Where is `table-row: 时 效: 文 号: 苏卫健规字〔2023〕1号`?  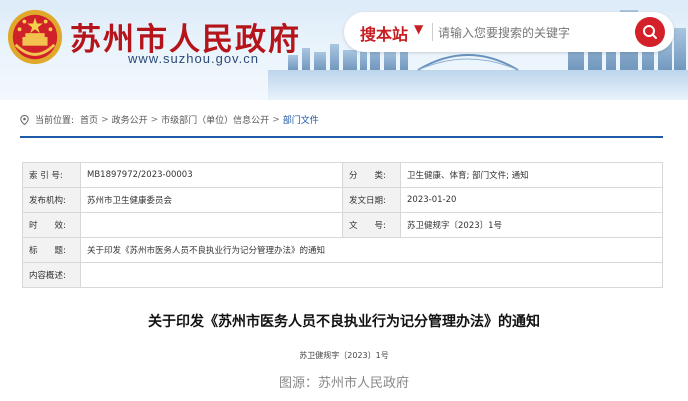
table-row: 时 效: 文 号: 苏卫健规字〔2023〕1号 is located at coordinates (342, 225).